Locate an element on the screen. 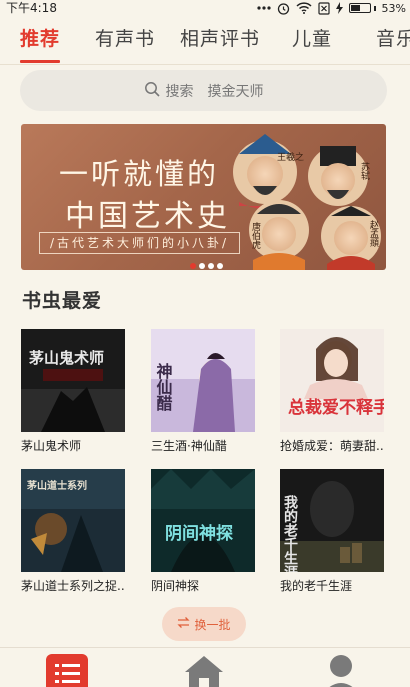 The width and height of the screenshot is (410, 687). book-card: 阴间神探 阴间神探 is located at coordinates (203, 531).